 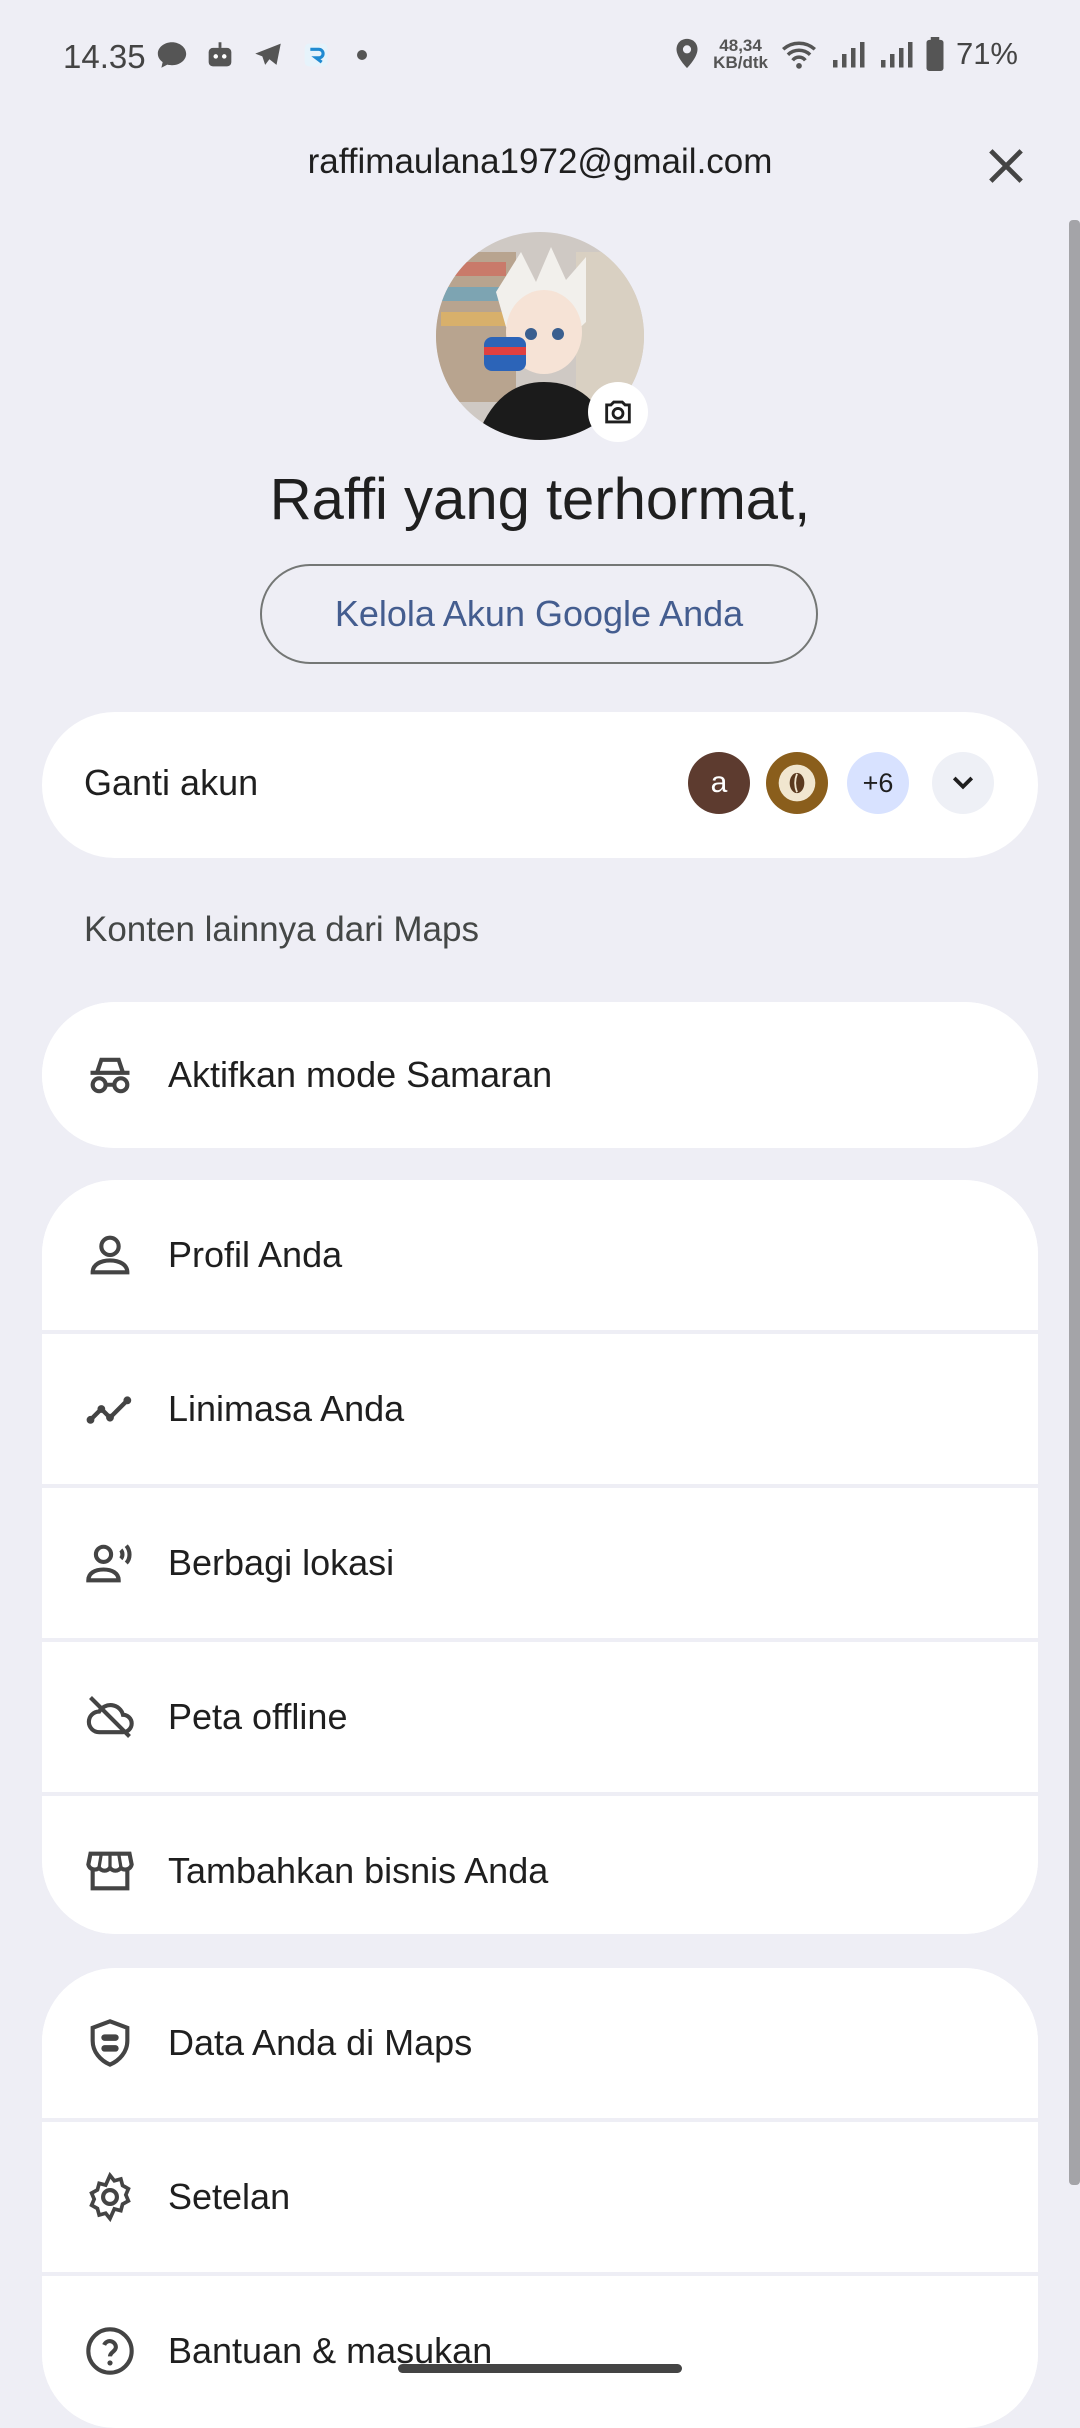 What do you see at coordinates (110, 1871) in the screenshot?
I see `storefront-icon` at bounding box center [110, 1871].